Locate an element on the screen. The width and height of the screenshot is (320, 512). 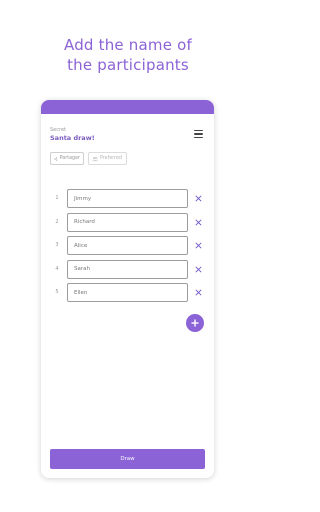
people-icon is located at coordinates (95, 158).